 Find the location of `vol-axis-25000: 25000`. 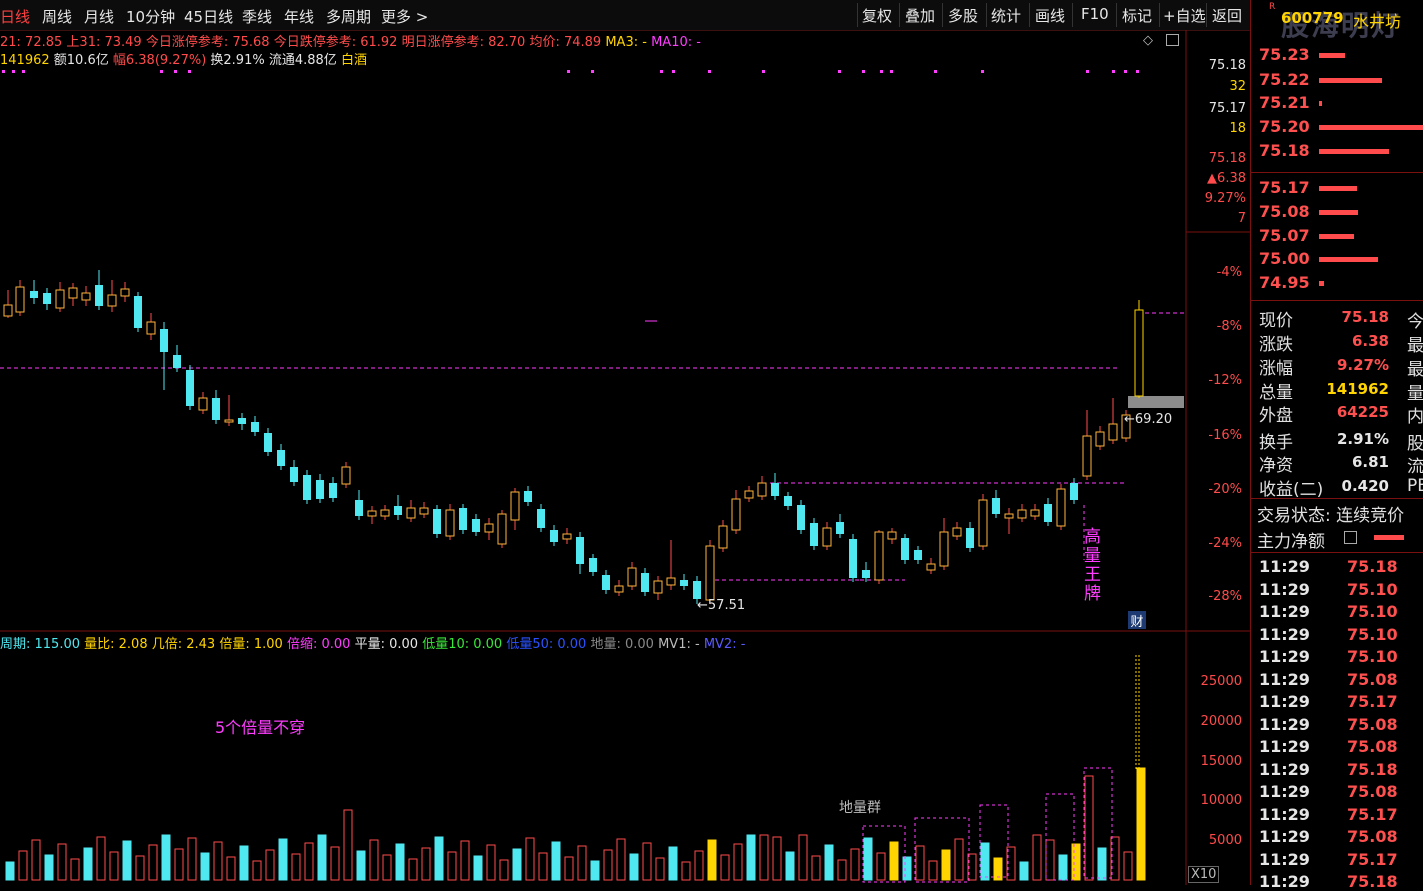

vol-axis-25000: 25000 is located at coordinates (1221, 681).